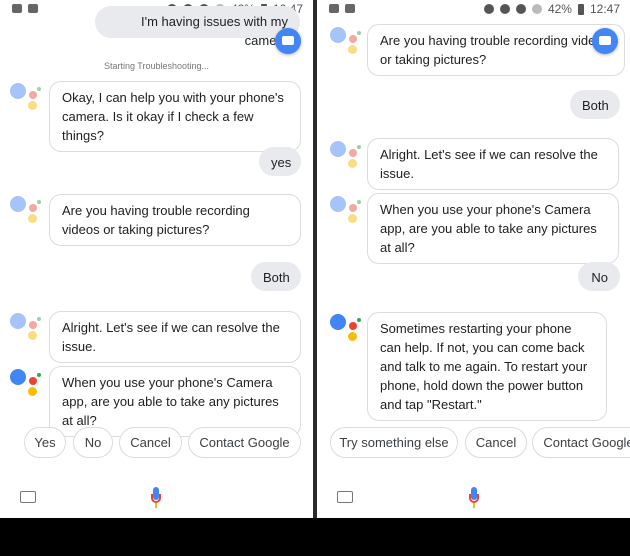 Image resolution: width=630 pixels, height=556 pixels. Describe the element at coordinates (599, 276) in the screenshot. I see `user-message: No` at that location.